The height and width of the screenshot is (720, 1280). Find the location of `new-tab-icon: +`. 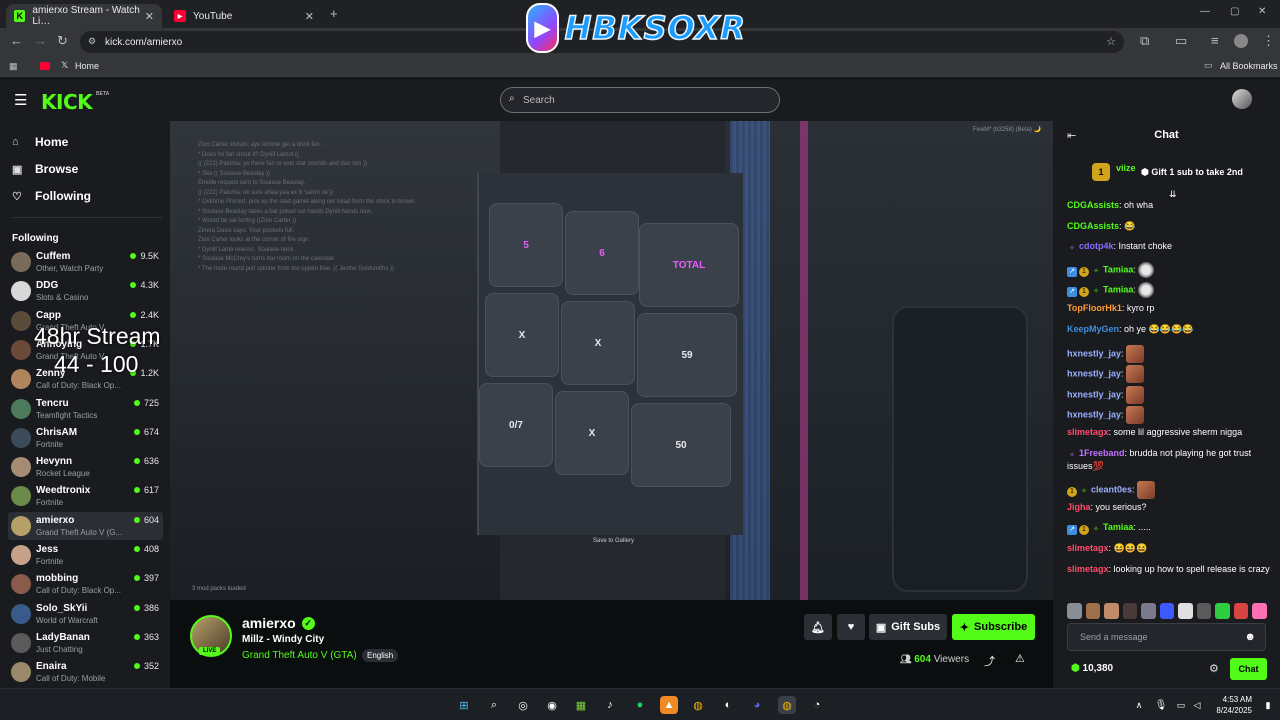

new-tab-icon: + is located at coordinates (334, 13).